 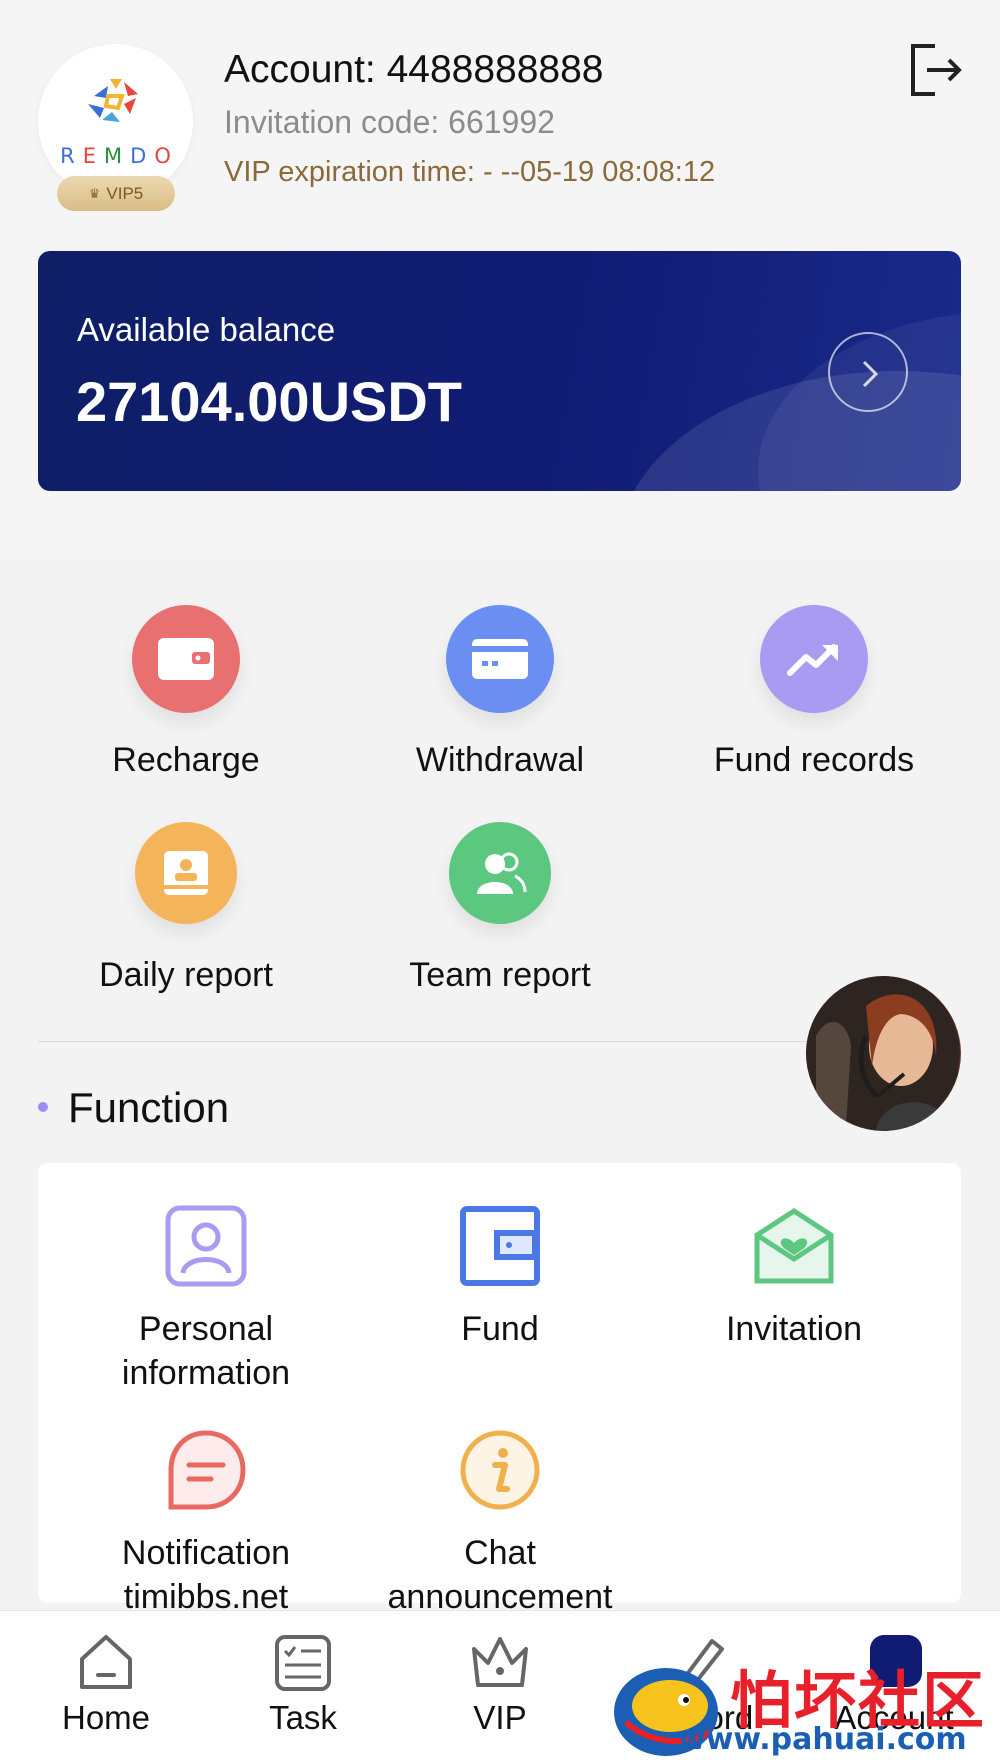 I want to click on logo-text: REMDO, so click(x=119, y=156).